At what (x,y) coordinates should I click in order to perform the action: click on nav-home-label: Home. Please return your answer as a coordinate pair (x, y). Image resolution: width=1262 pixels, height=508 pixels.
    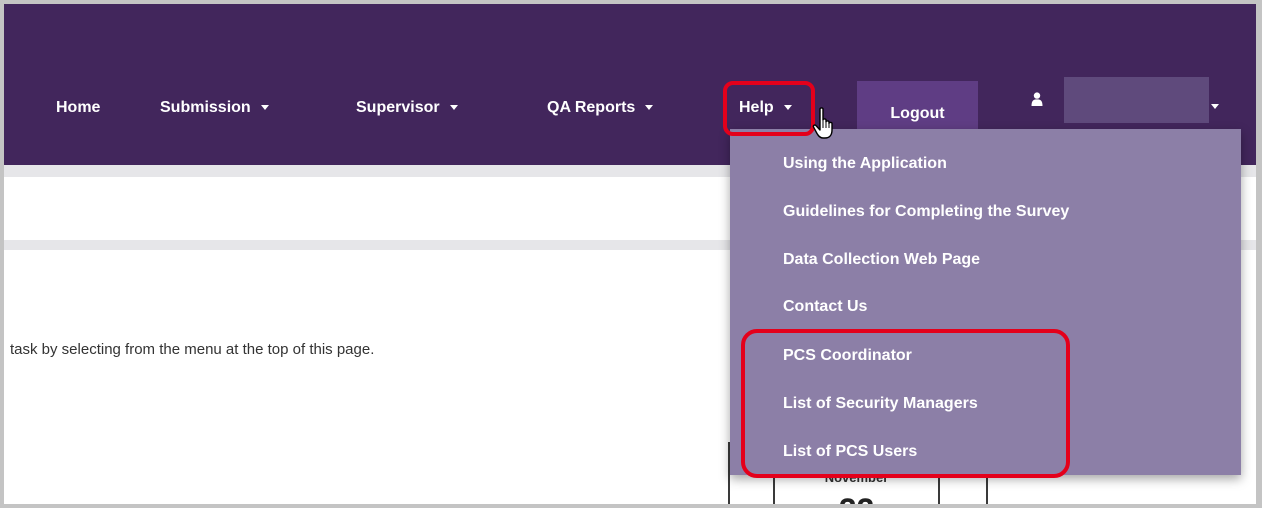
    Looking at the image, I should click on (78, 107).